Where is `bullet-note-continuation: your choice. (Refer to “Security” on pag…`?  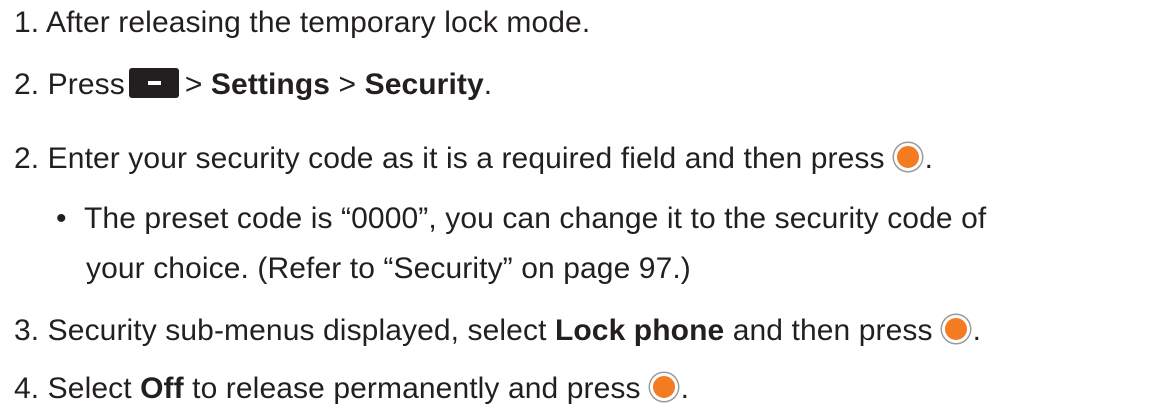
bullet-note-continuation: your choice. (Refer to “Security” on pag… is located at coordinates (388, 269).